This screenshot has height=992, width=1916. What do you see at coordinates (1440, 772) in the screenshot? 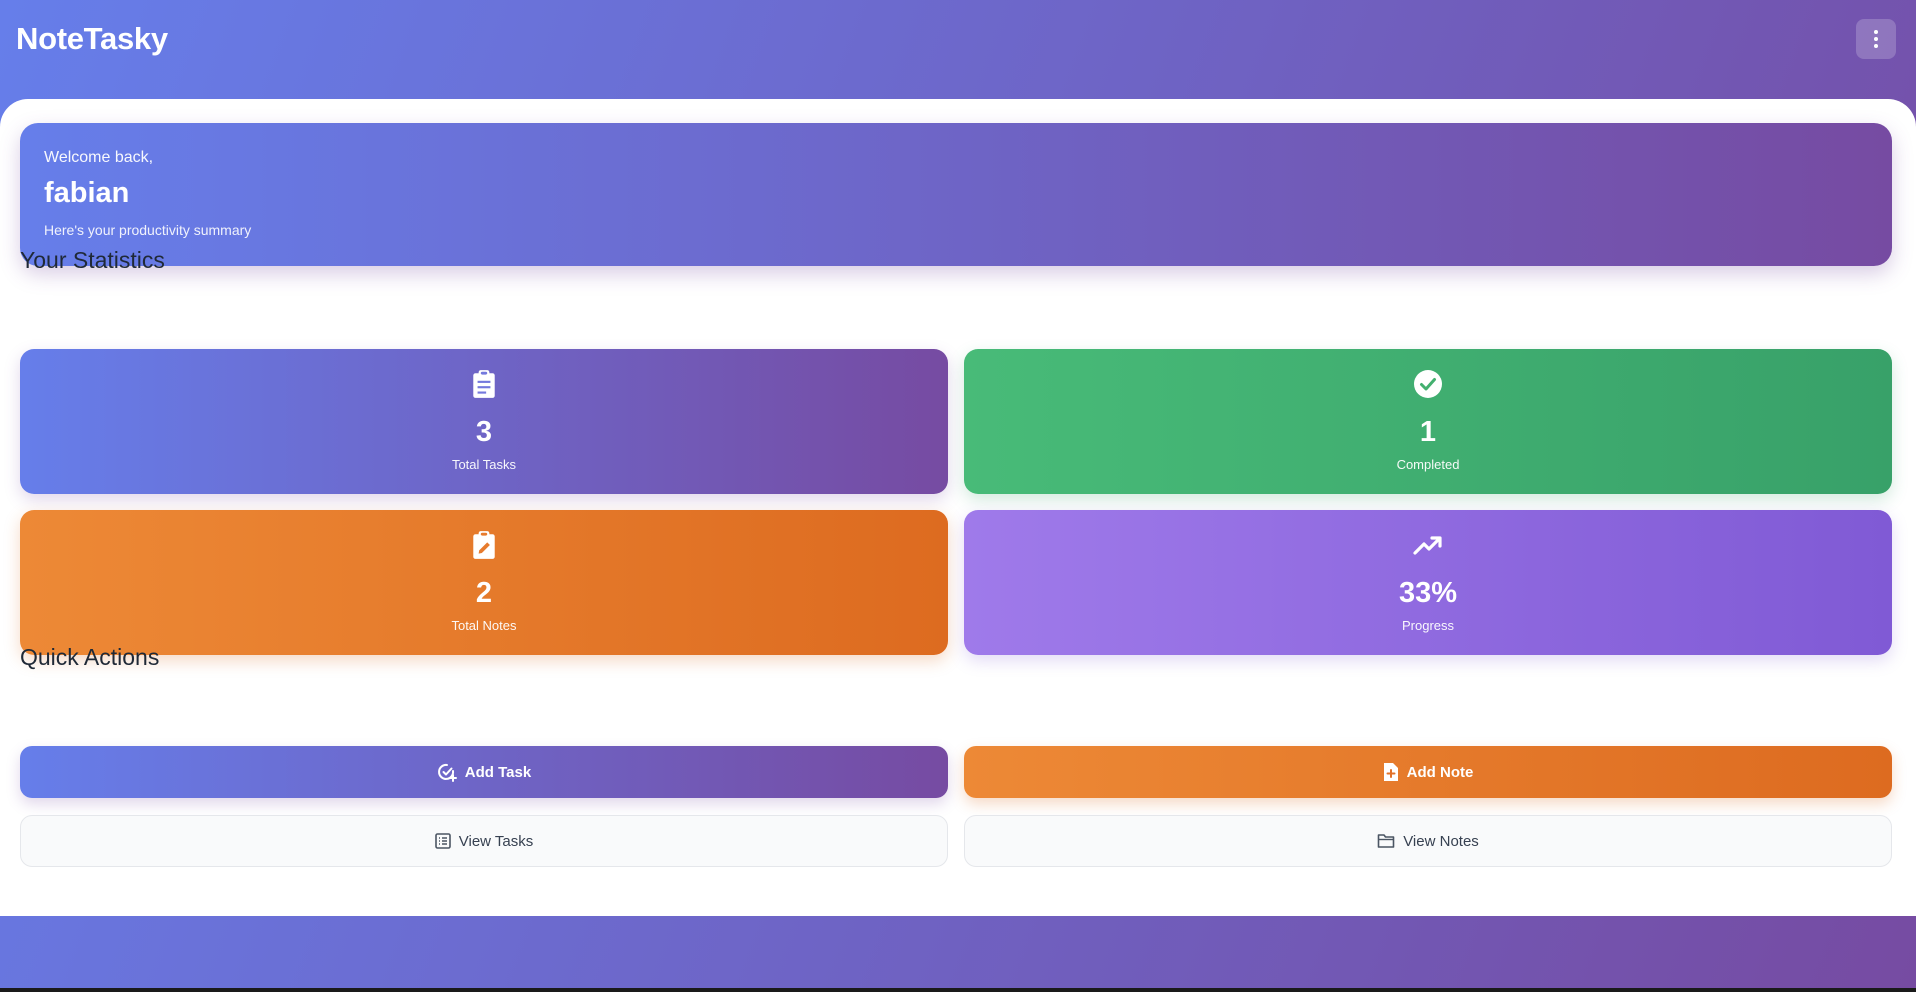
I see `add-note-label: Add Note` at bounding box center [1440, 772].